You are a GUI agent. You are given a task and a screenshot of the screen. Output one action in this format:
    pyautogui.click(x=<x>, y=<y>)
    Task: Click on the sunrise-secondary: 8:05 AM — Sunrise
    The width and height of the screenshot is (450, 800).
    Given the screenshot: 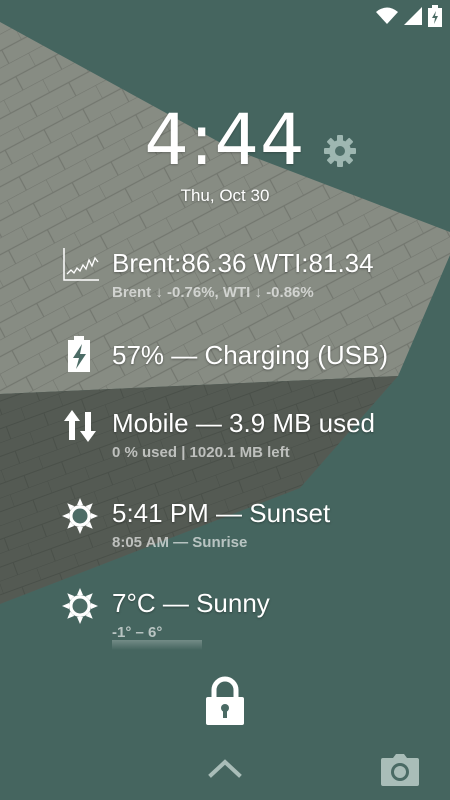 What is the action you would take?
    pyautogui.click(x=180, y=542)
    